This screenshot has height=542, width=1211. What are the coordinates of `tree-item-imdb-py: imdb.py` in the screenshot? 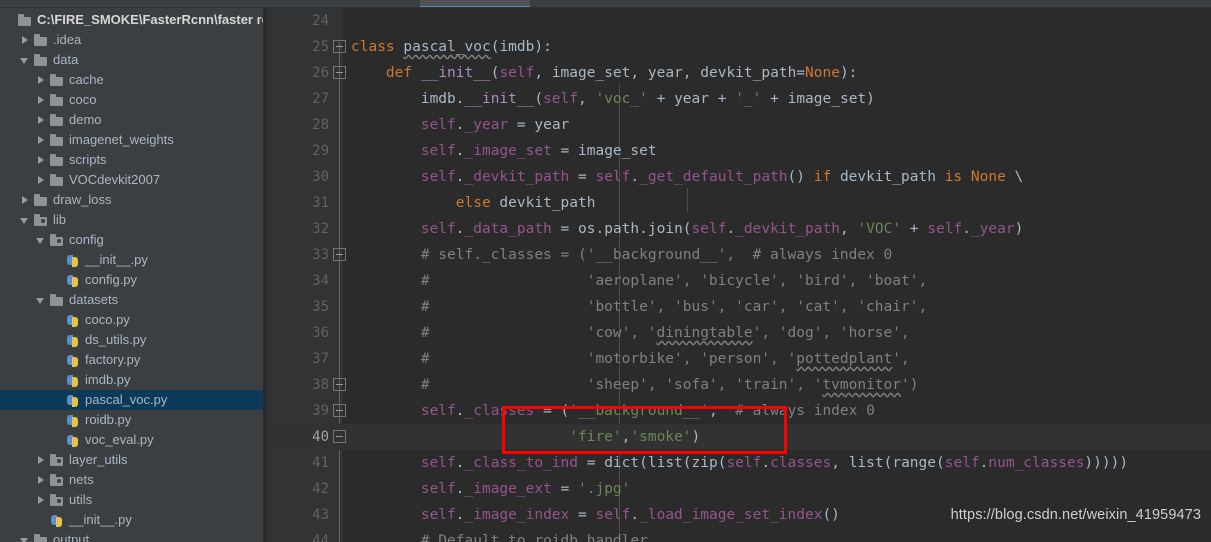 It's located at (131, 380).